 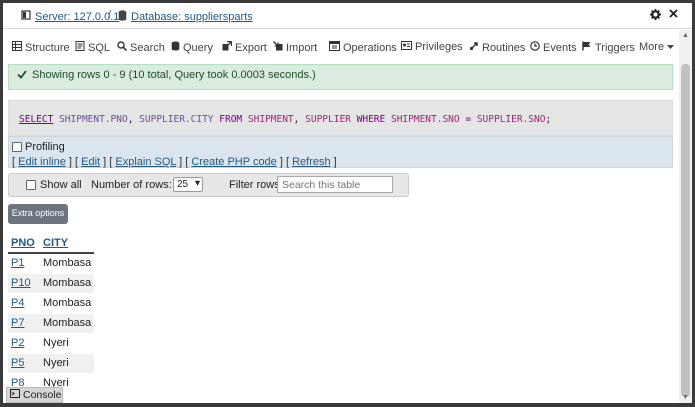 I want to click on tab-routines: Routines, so click(x=497, y=47).